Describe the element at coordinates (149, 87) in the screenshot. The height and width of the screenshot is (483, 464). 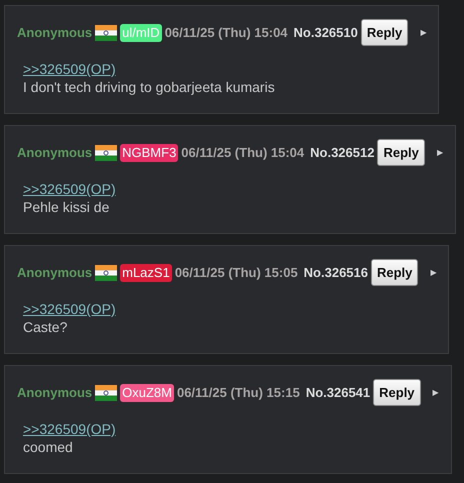
I see `post-text: I don't tech driving to gobarjeeta kumaris` at that location.